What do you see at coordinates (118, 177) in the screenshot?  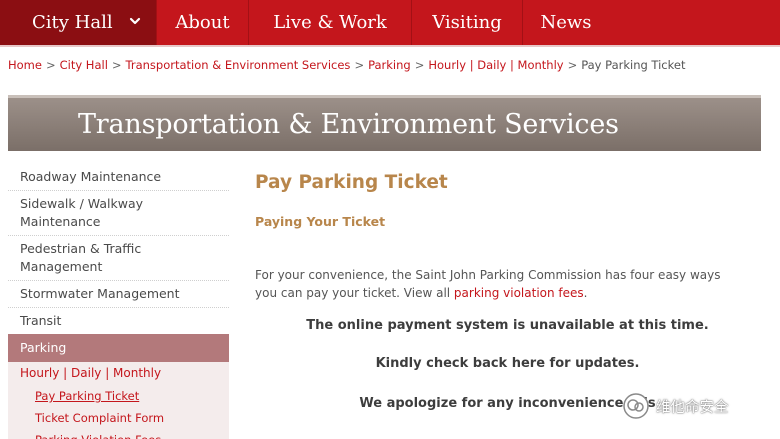 I see `sidebar-item-roadway-maintenance: Roadway Maintenance` at bounding box center [118, 177].